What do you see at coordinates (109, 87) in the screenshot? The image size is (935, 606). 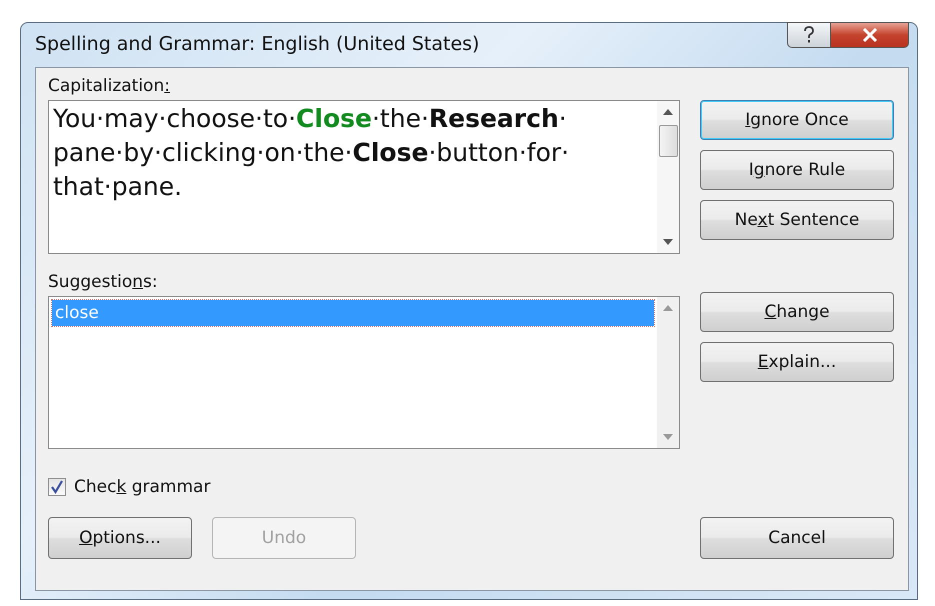 I see `field-label: Capitalization:` at bounding box center [109, 87].